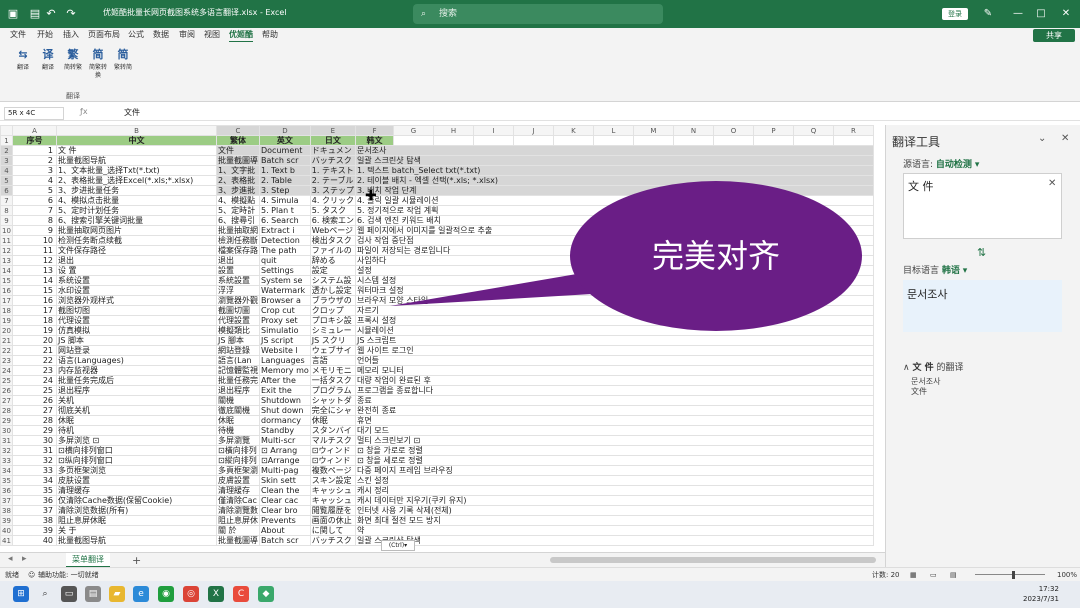 This screenshot has width=1080, height=608. I want to click on formula-input: 文件, so click(132, 112).